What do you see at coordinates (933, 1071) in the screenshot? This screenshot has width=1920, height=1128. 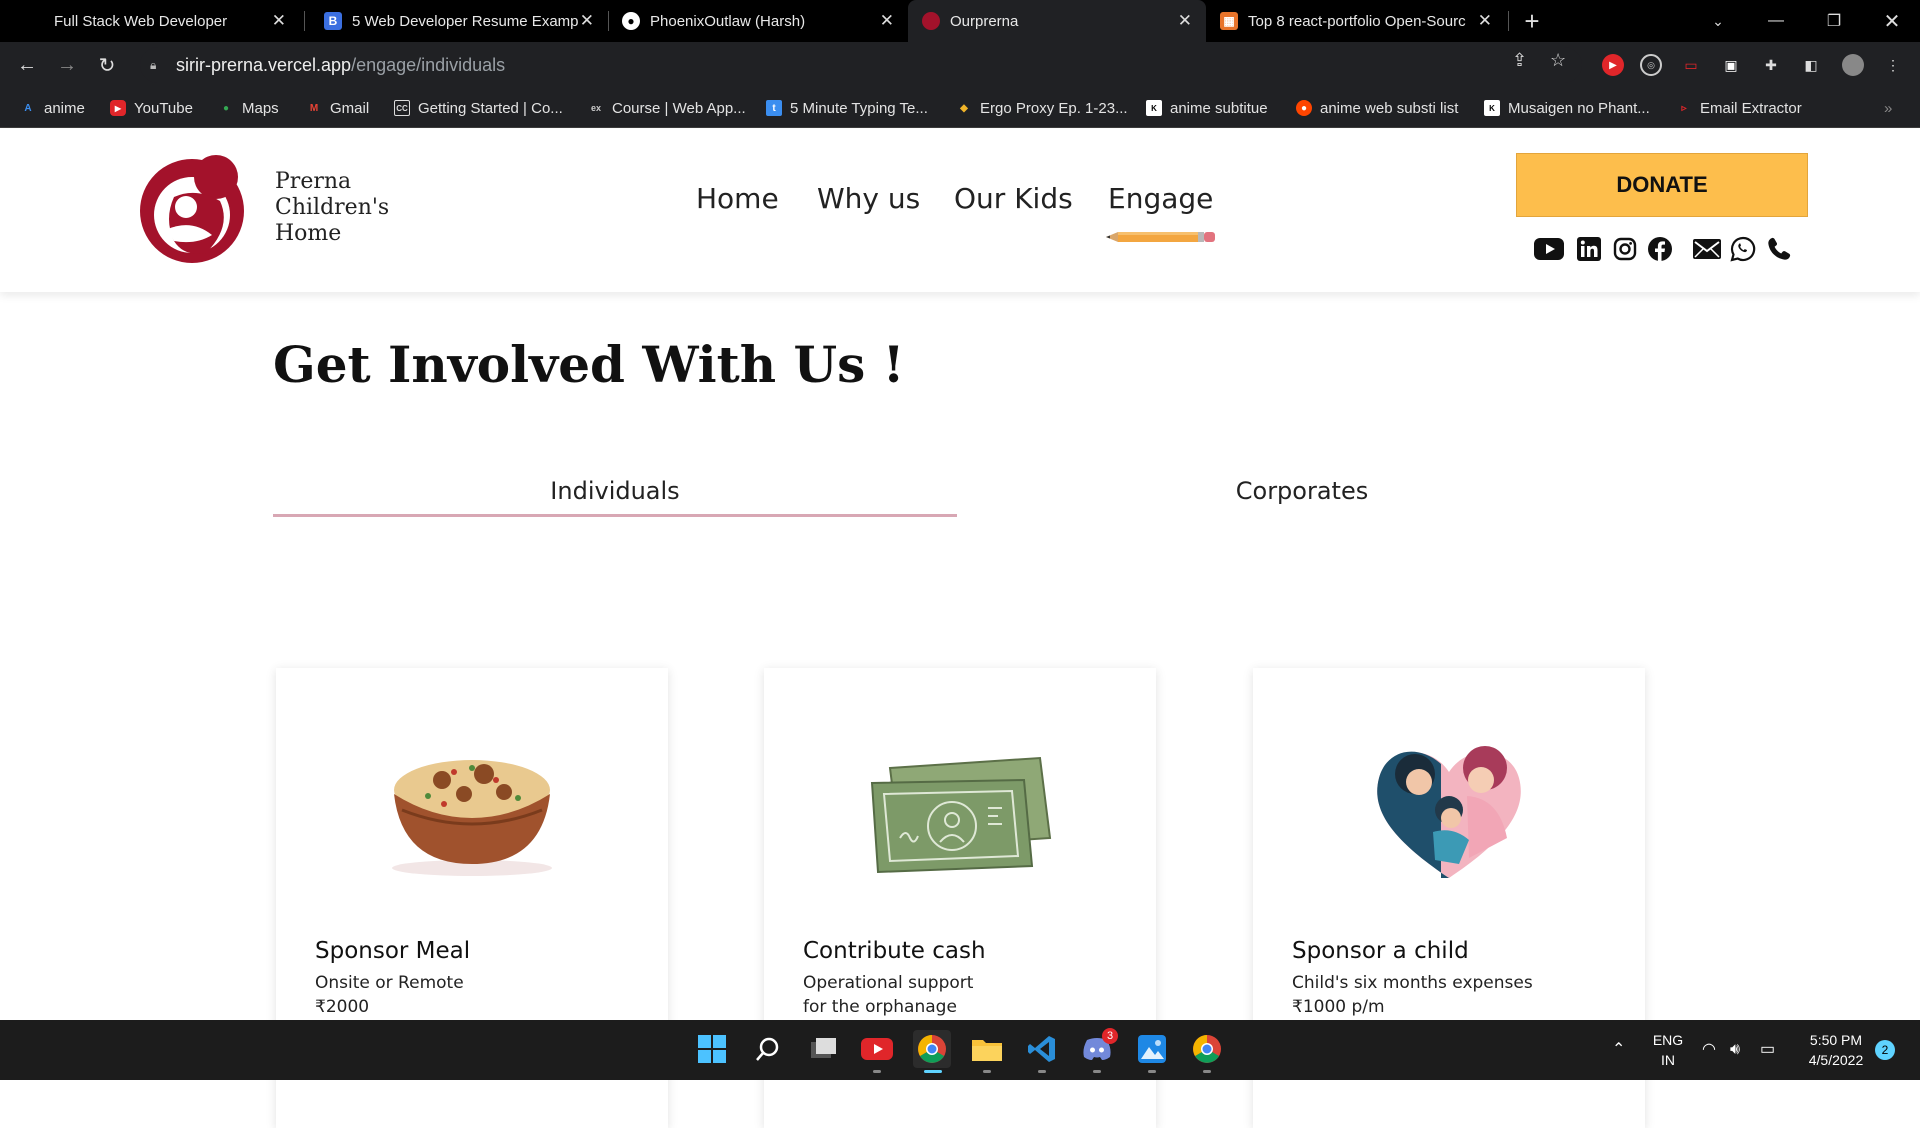 I see `active-indicator` at bounding box center [933, 1071].